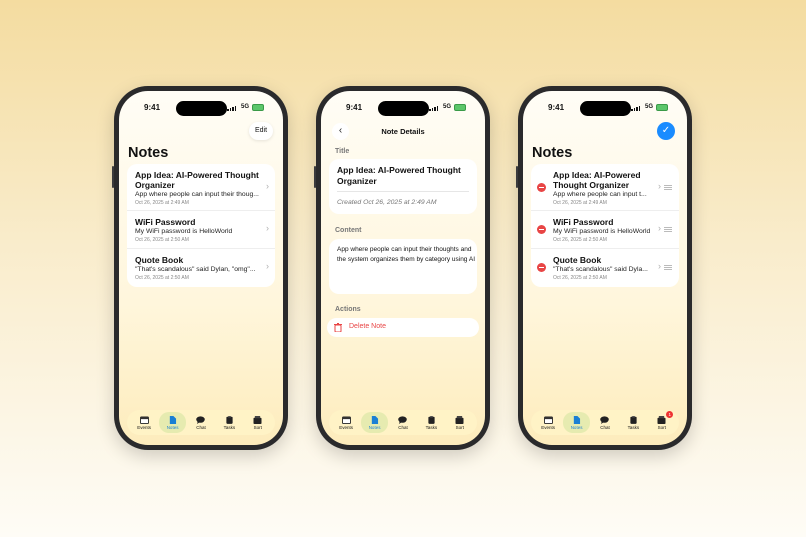 Image resolution: width=806 pixels, height=537 pixels. I want to click on created-date: Created Oct 26, 2025 at 2:49 AM, so click(387, 202).